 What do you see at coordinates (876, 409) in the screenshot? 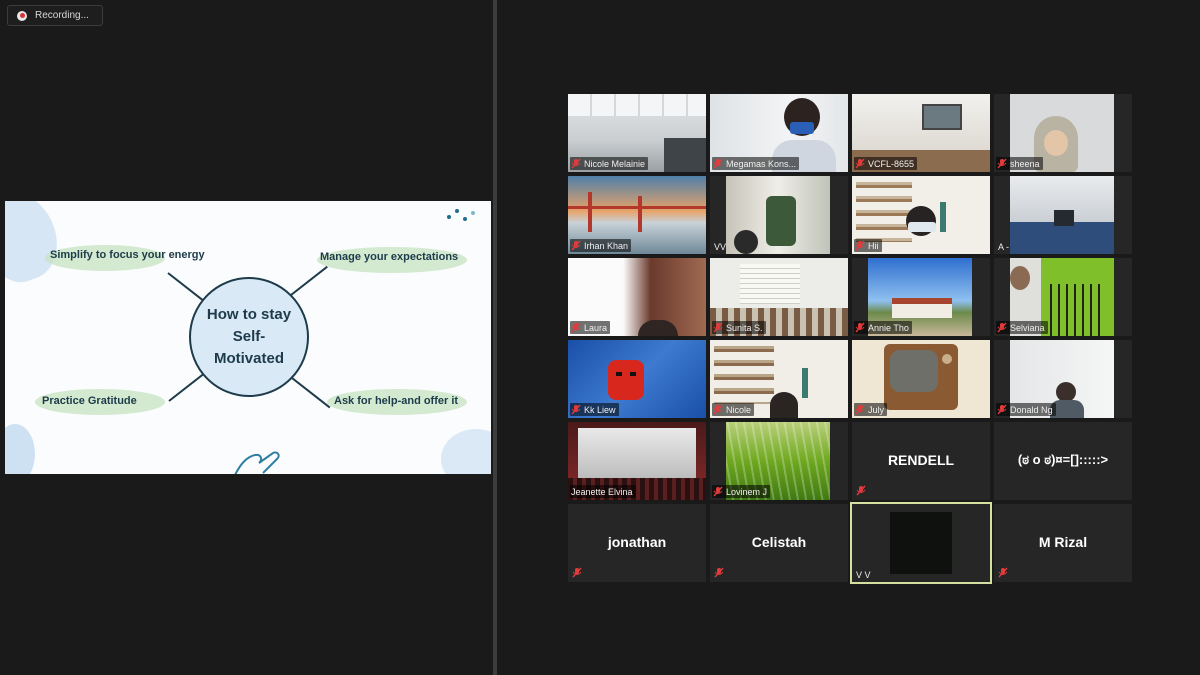
I see `participant-name: July` at bounding box center [876, 409].